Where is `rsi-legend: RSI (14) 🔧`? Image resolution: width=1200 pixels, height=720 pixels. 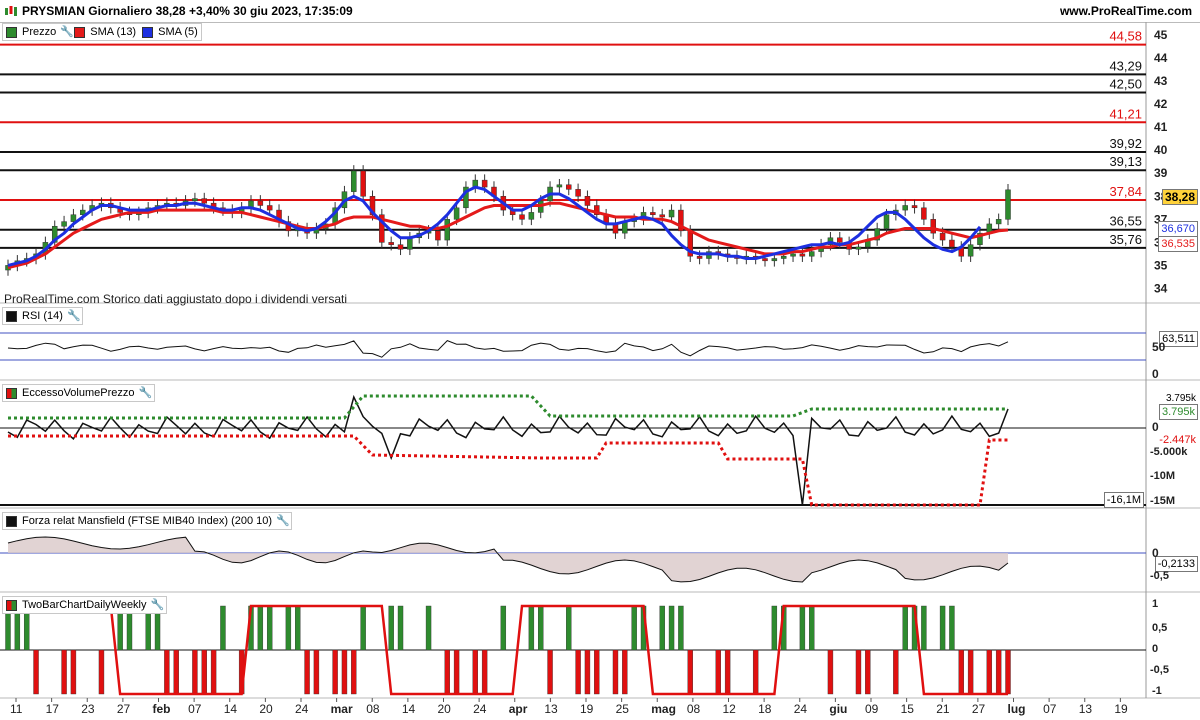
rsi-legend: RSI (14) 🔧 is located at coordinates (42, 316).